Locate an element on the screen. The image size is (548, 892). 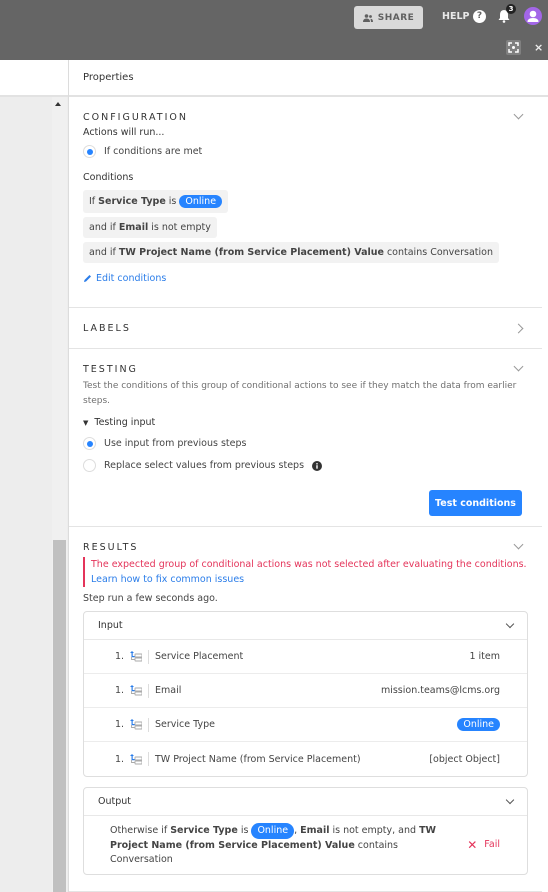
share-label: SHARE is located at coordinates (396, 17).